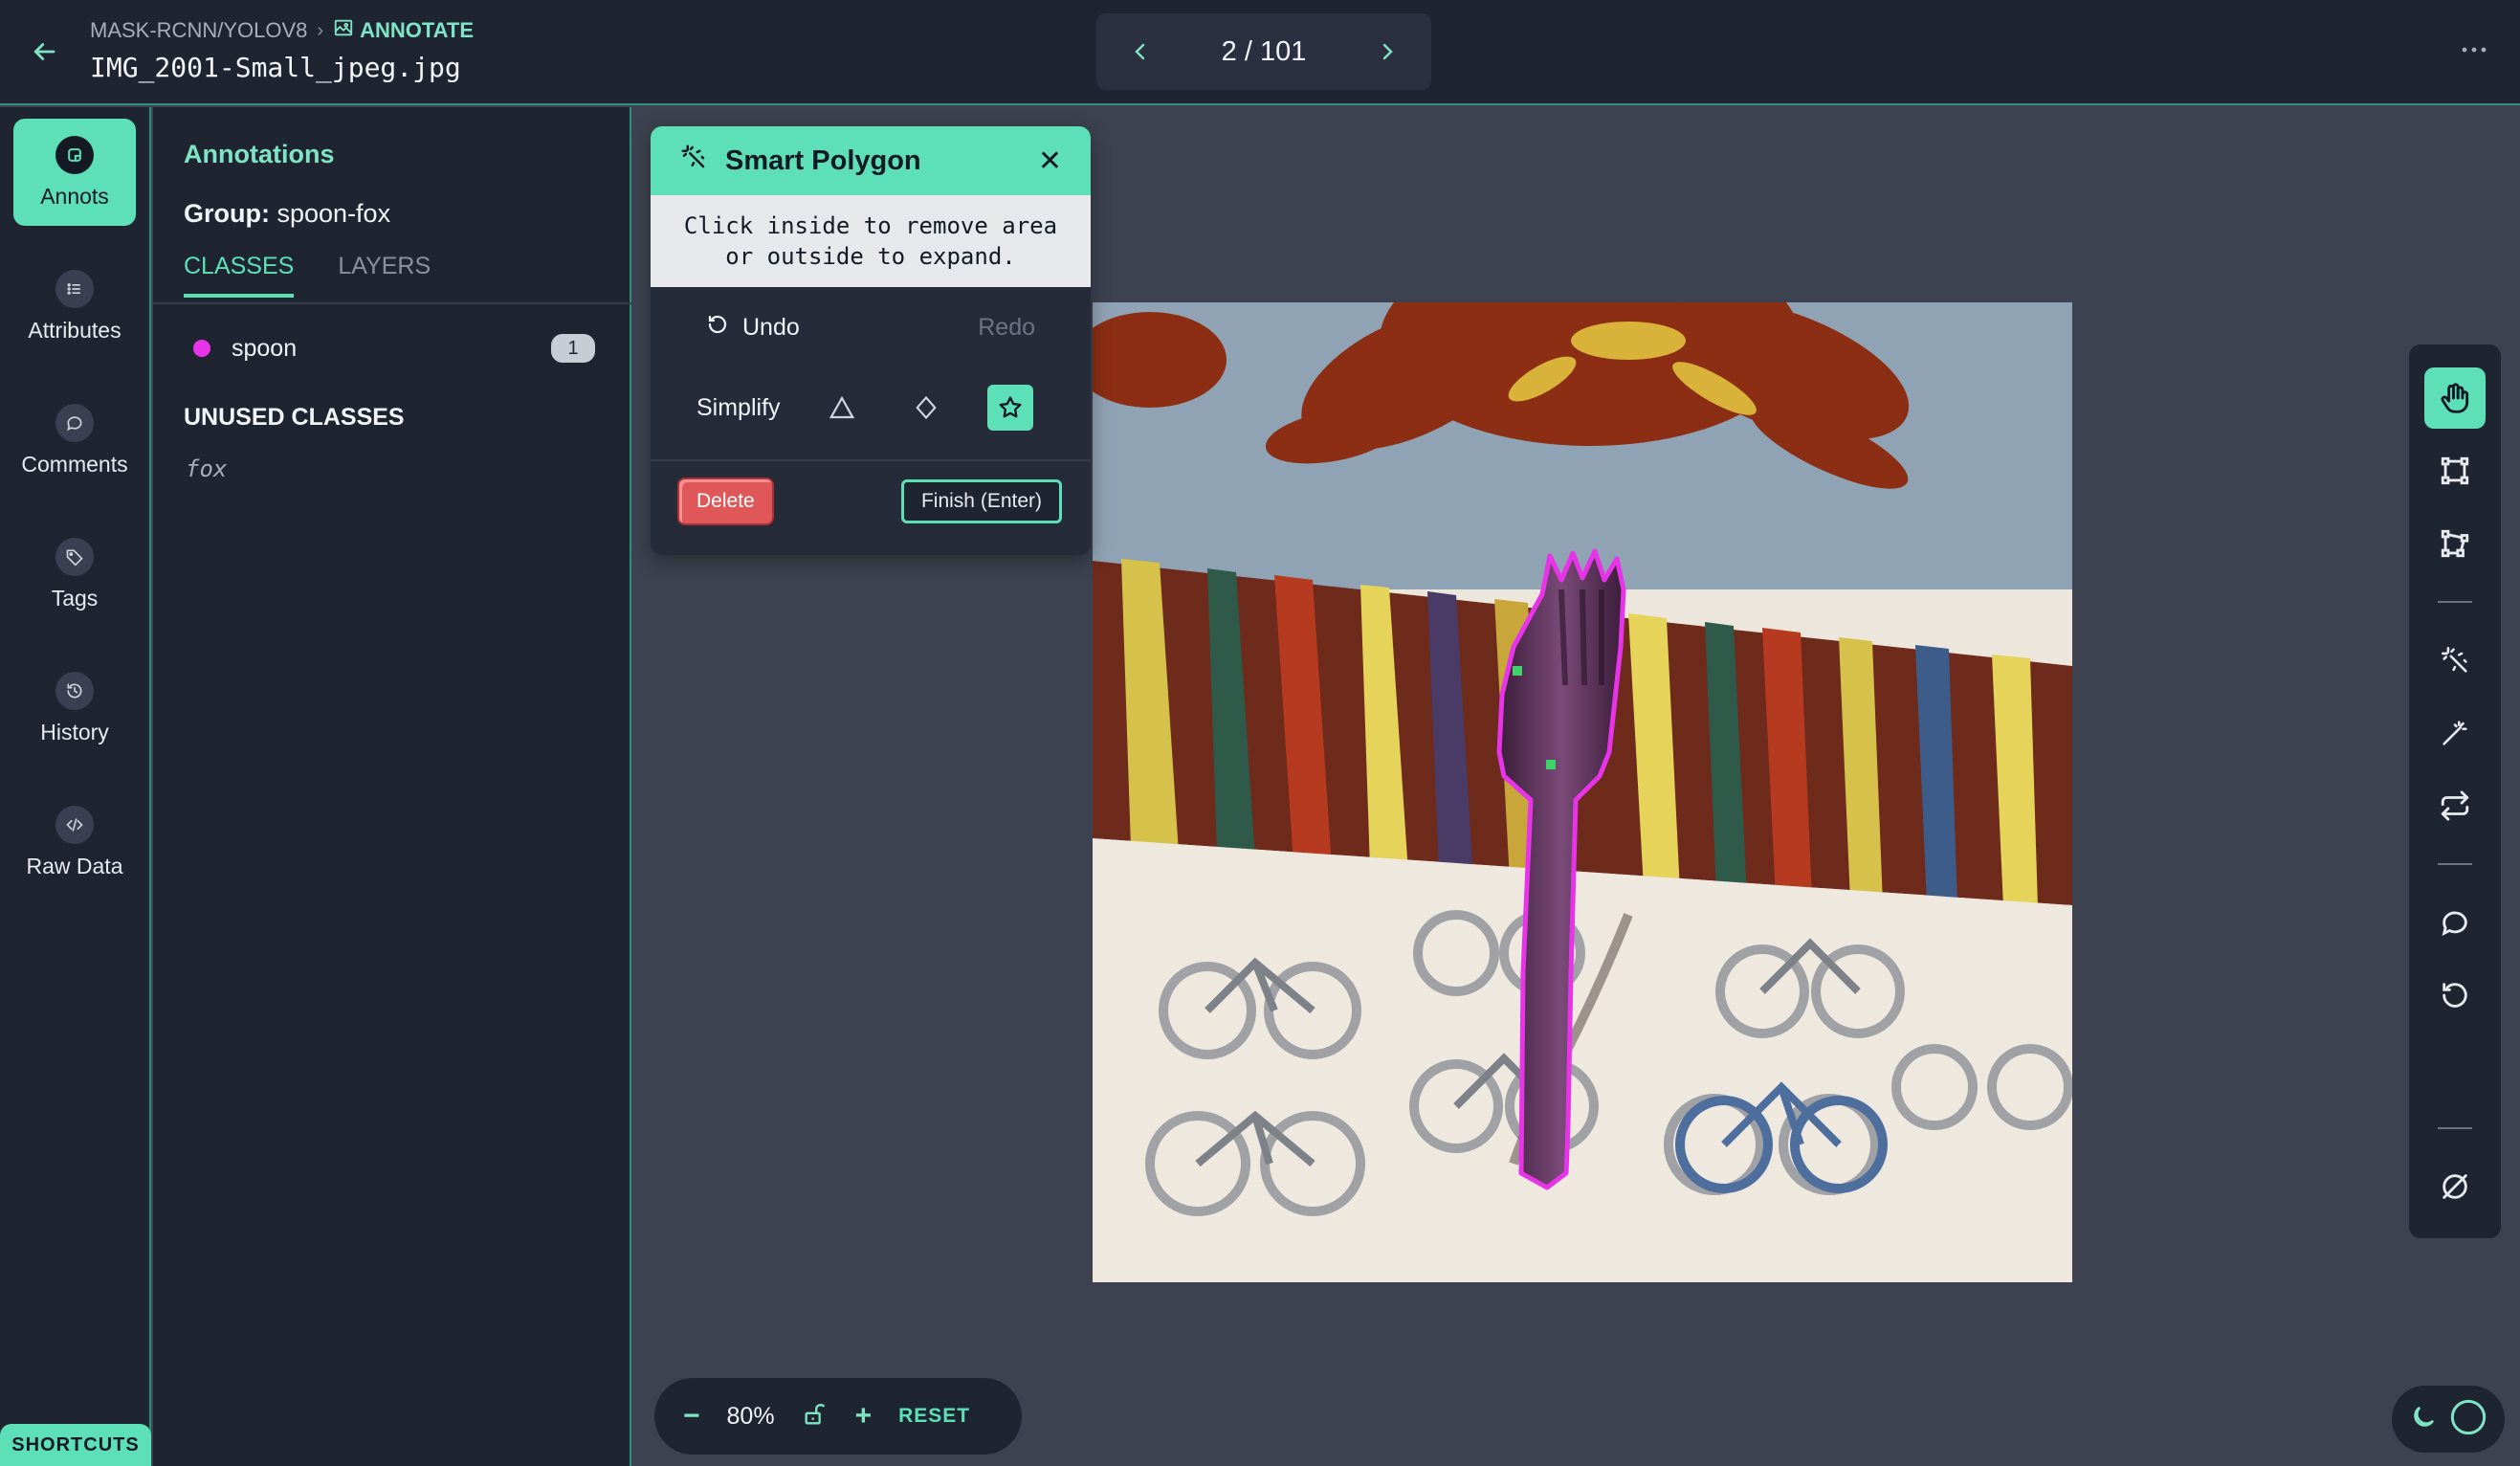  Describe the element at coordinates (74, 154) in the screenshot. I see `annotation-icon` at that location.